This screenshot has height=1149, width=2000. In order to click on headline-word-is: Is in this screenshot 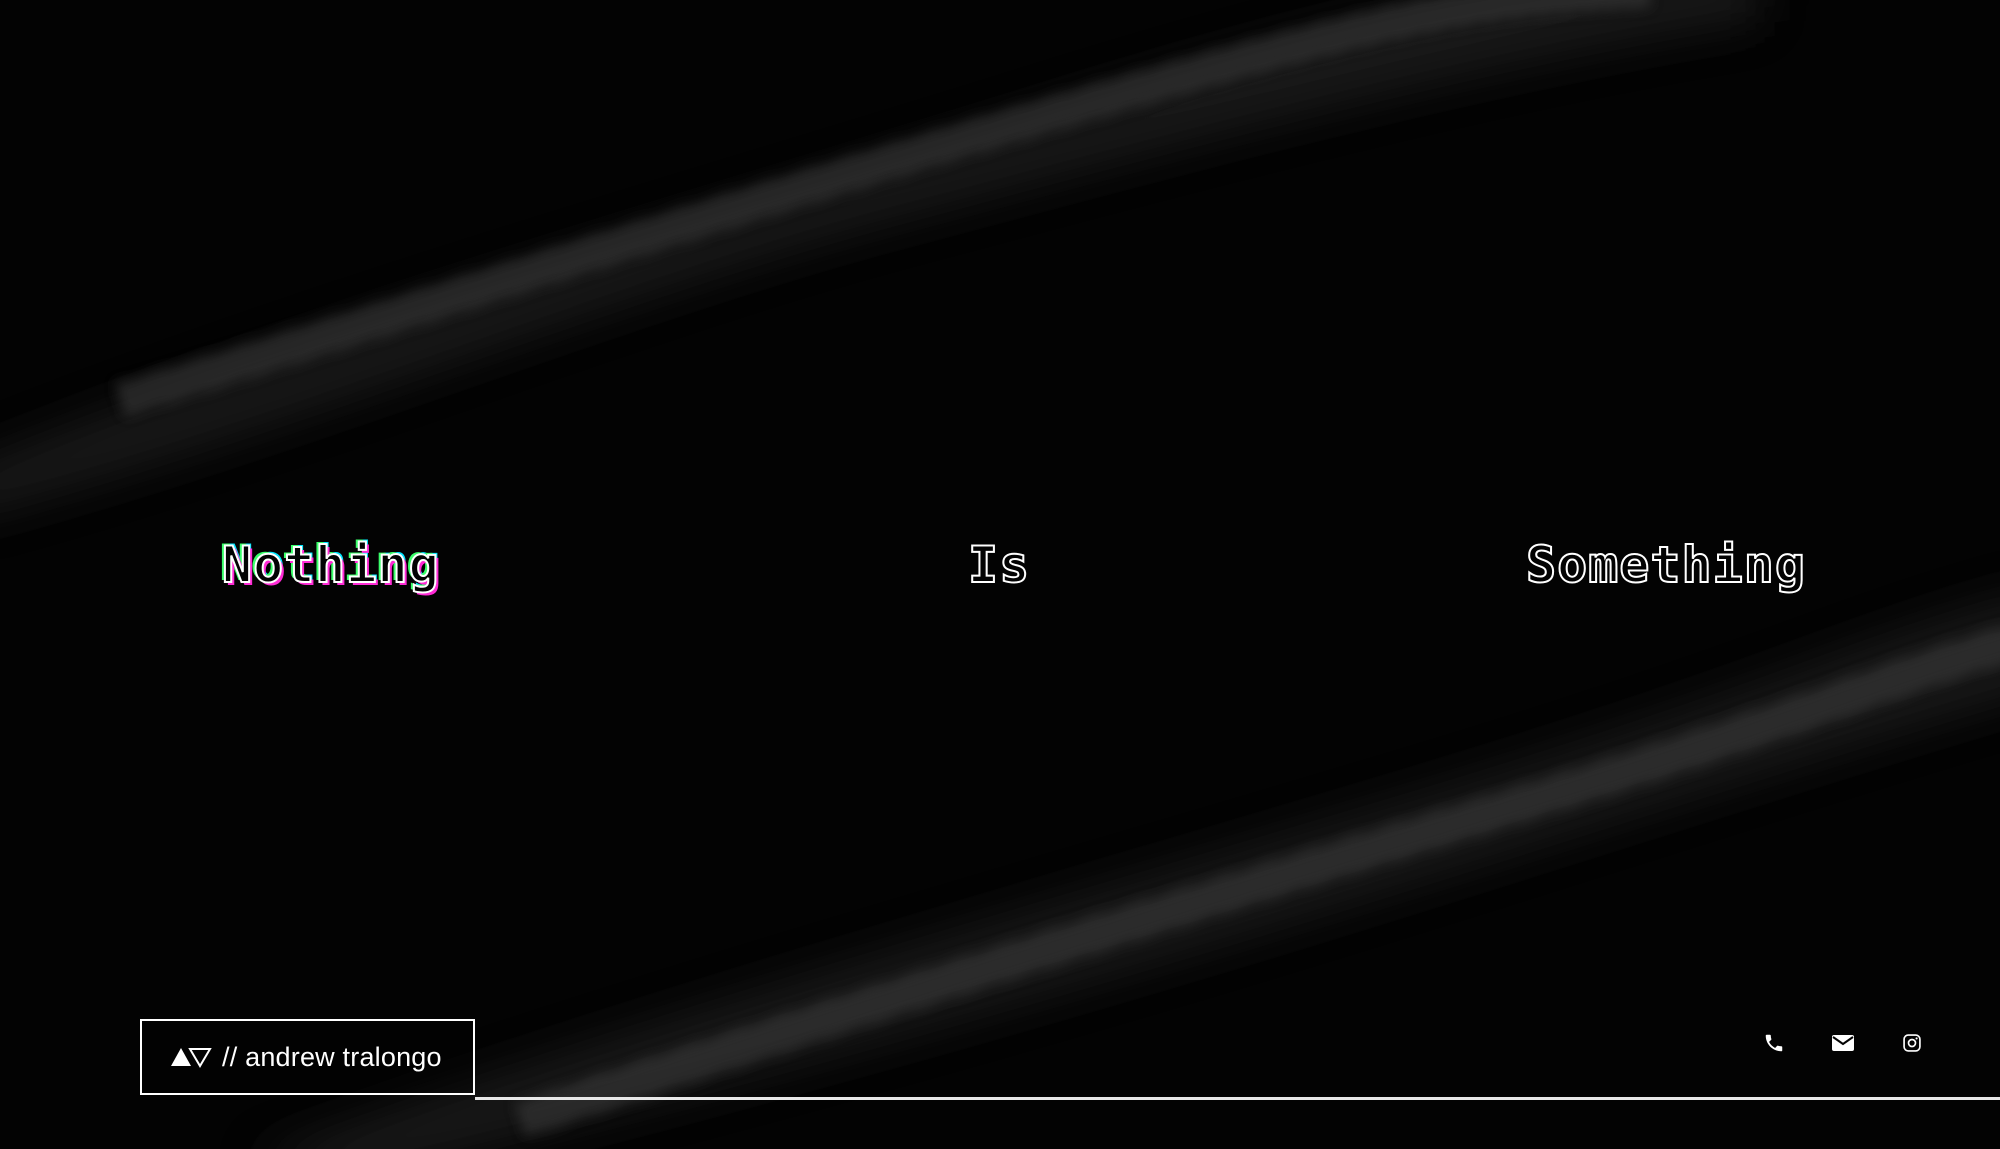, I will do `click(999, 565)`.